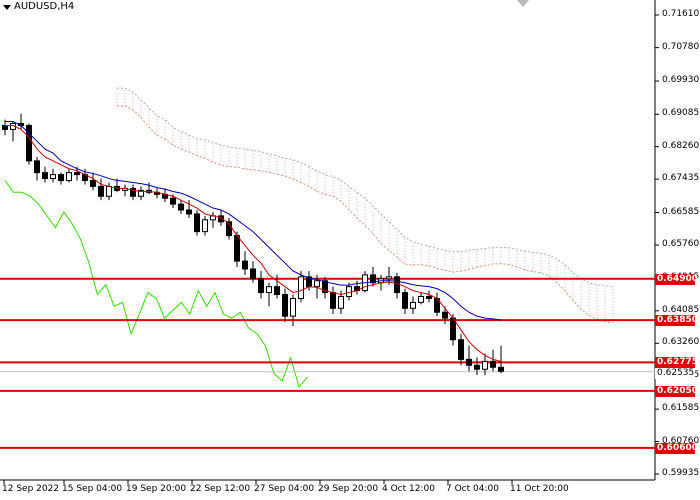  I want to click on time-tick-label: 19 Sep 20:00, so click(156, 489).